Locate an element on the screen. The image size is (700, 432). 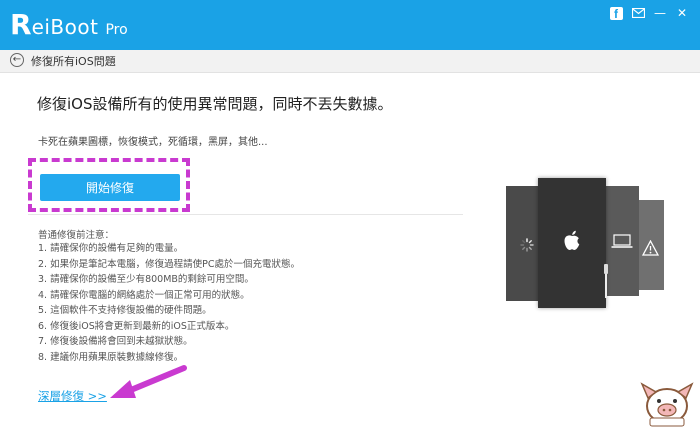
note-item: 5. 這個軟件不支持修復設備的硬件問題。 is located at coordinates (125, 310).